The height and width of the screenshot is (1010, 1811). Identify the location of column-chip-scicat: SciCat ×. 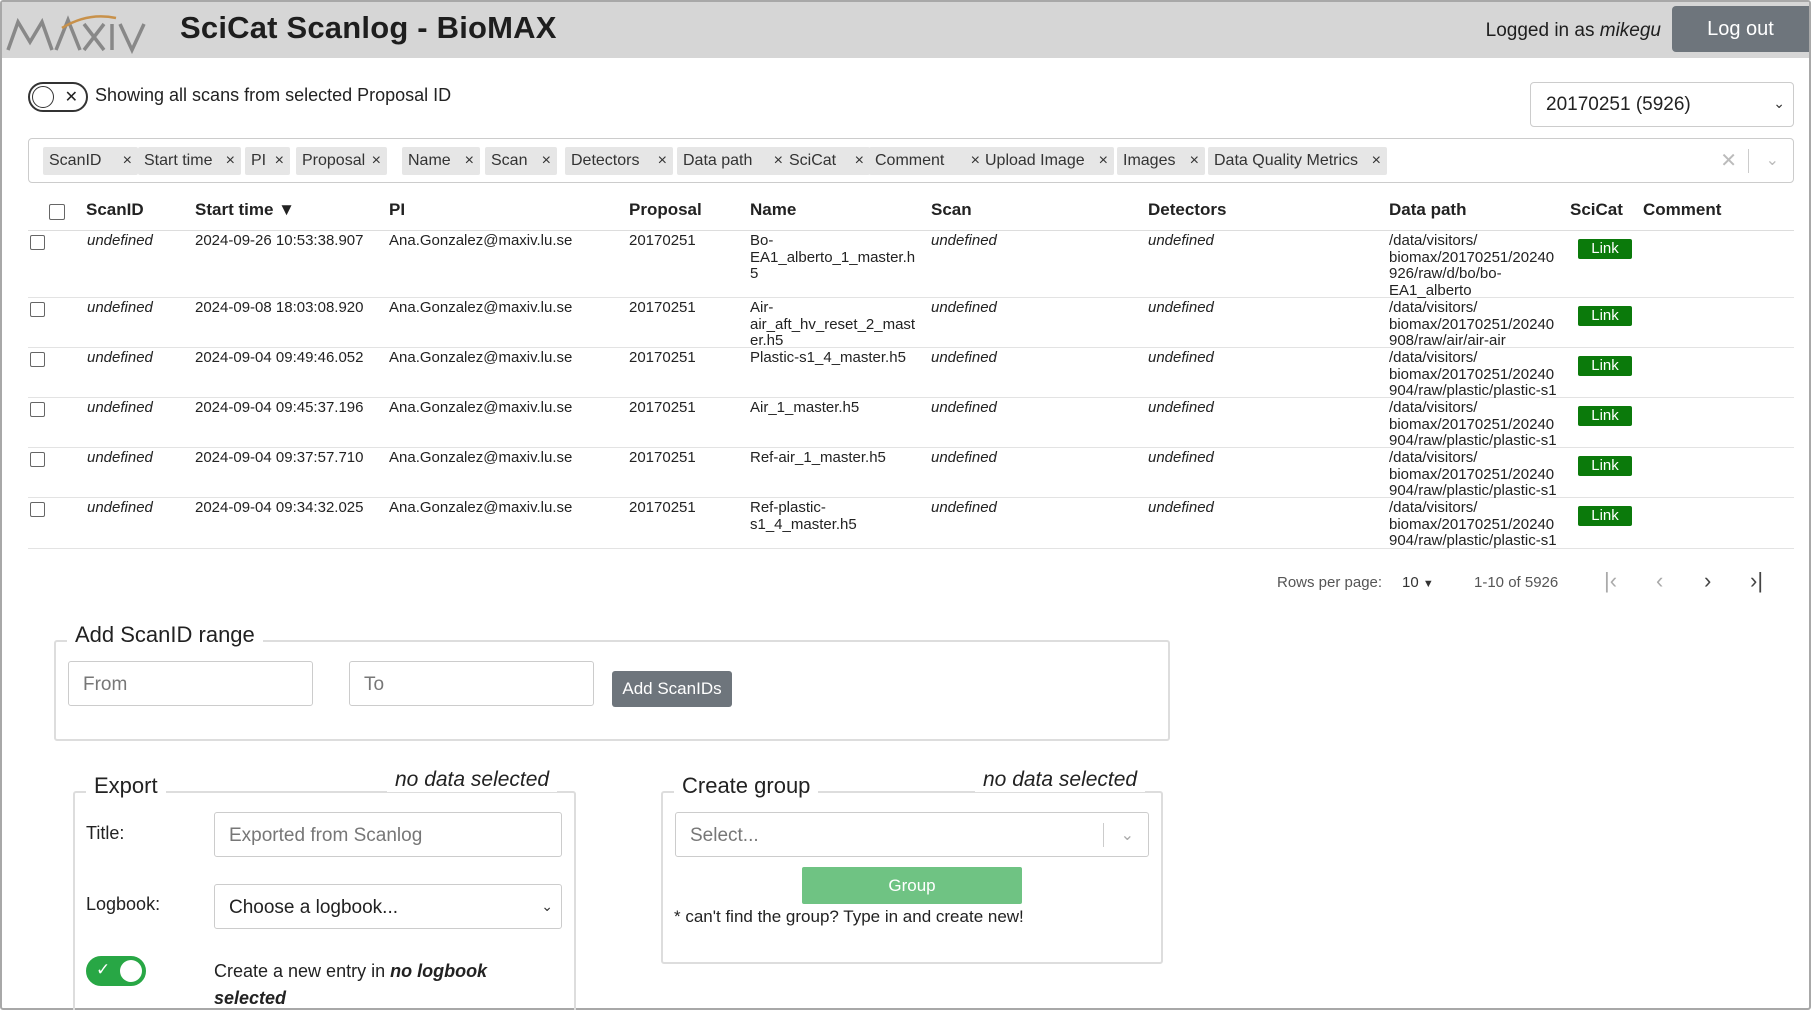
(826, 161).